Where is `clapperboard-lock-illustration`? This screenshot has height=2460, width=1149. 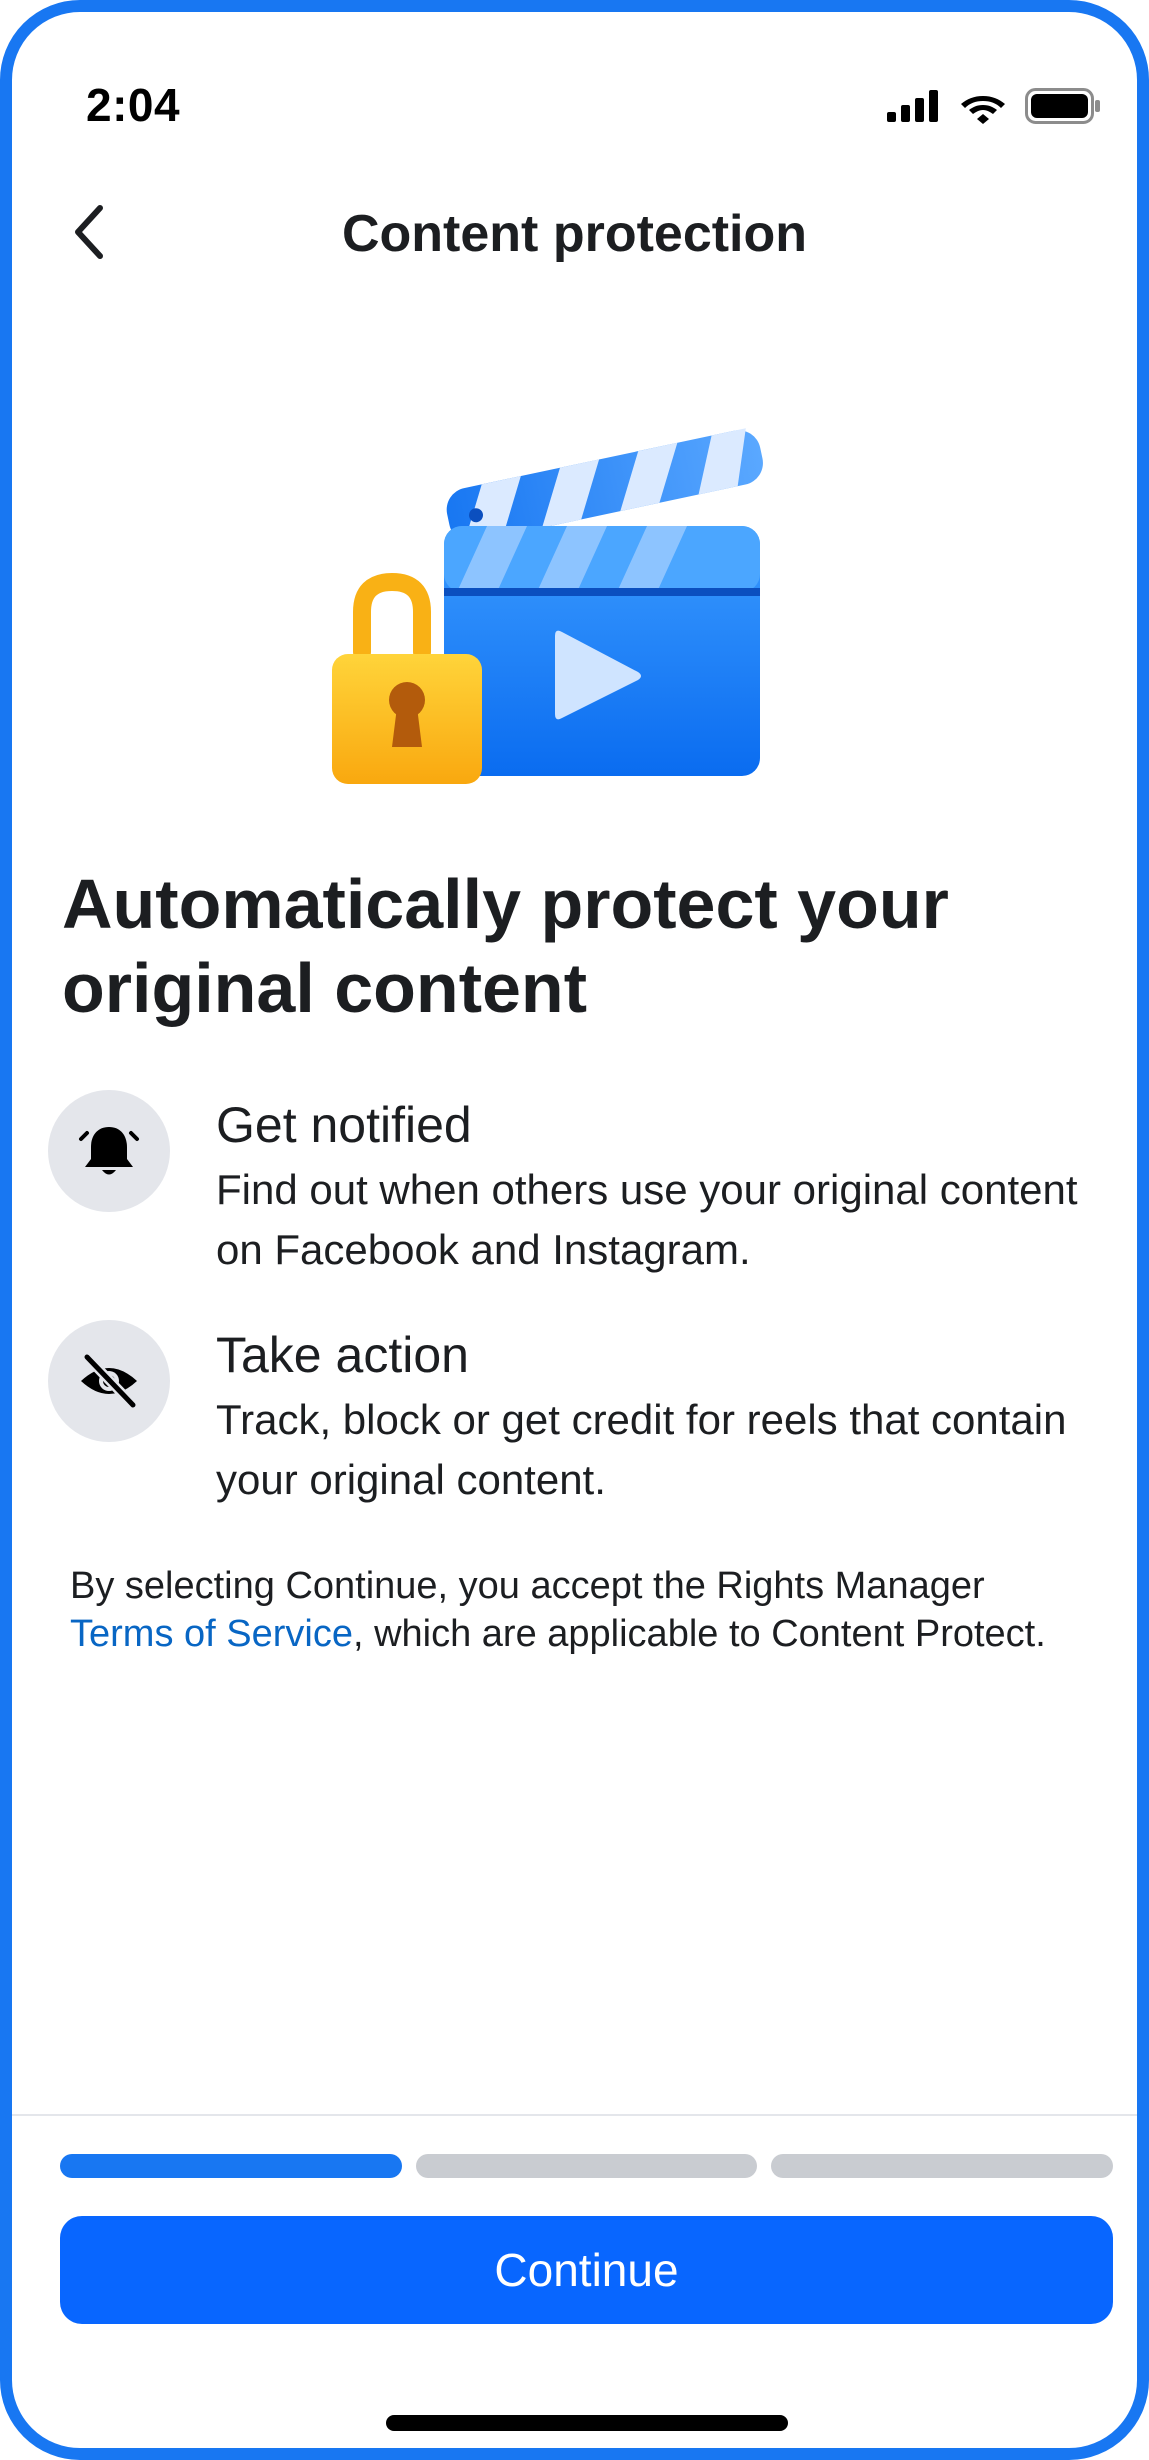
clapperboard-lock-illustration is located at coordinates (547, 606).